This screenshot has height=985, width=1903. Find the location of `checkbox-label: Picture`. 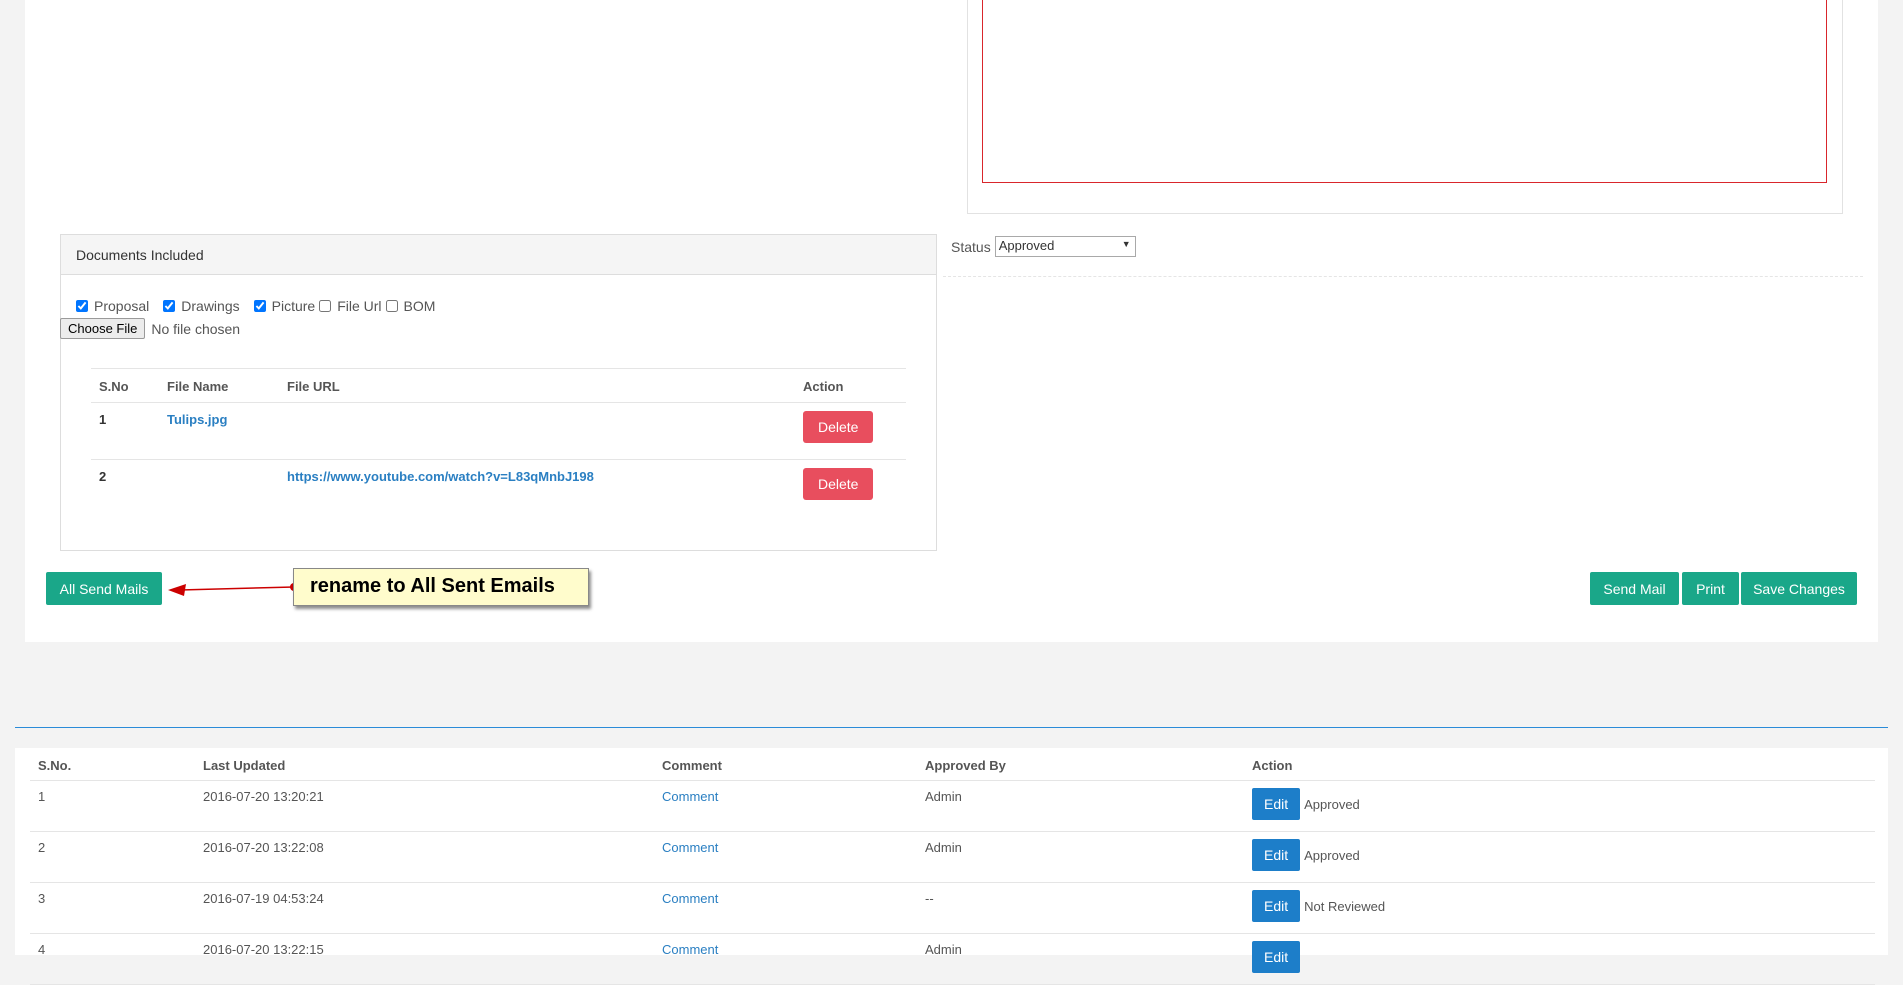

checkbox-label: Picture is located at coordinates (293, 306).